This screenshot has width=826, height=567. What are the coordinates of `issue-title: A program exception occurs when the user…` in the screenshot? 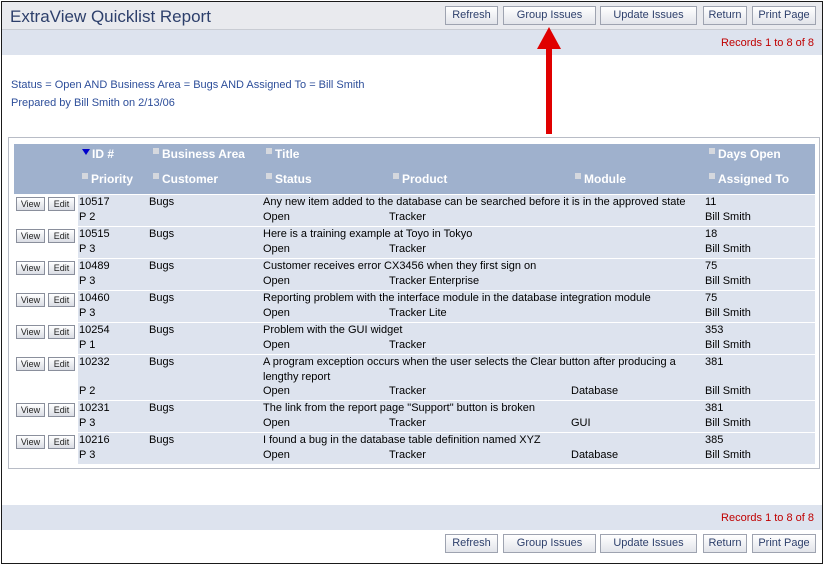 It's located at (469, 369).